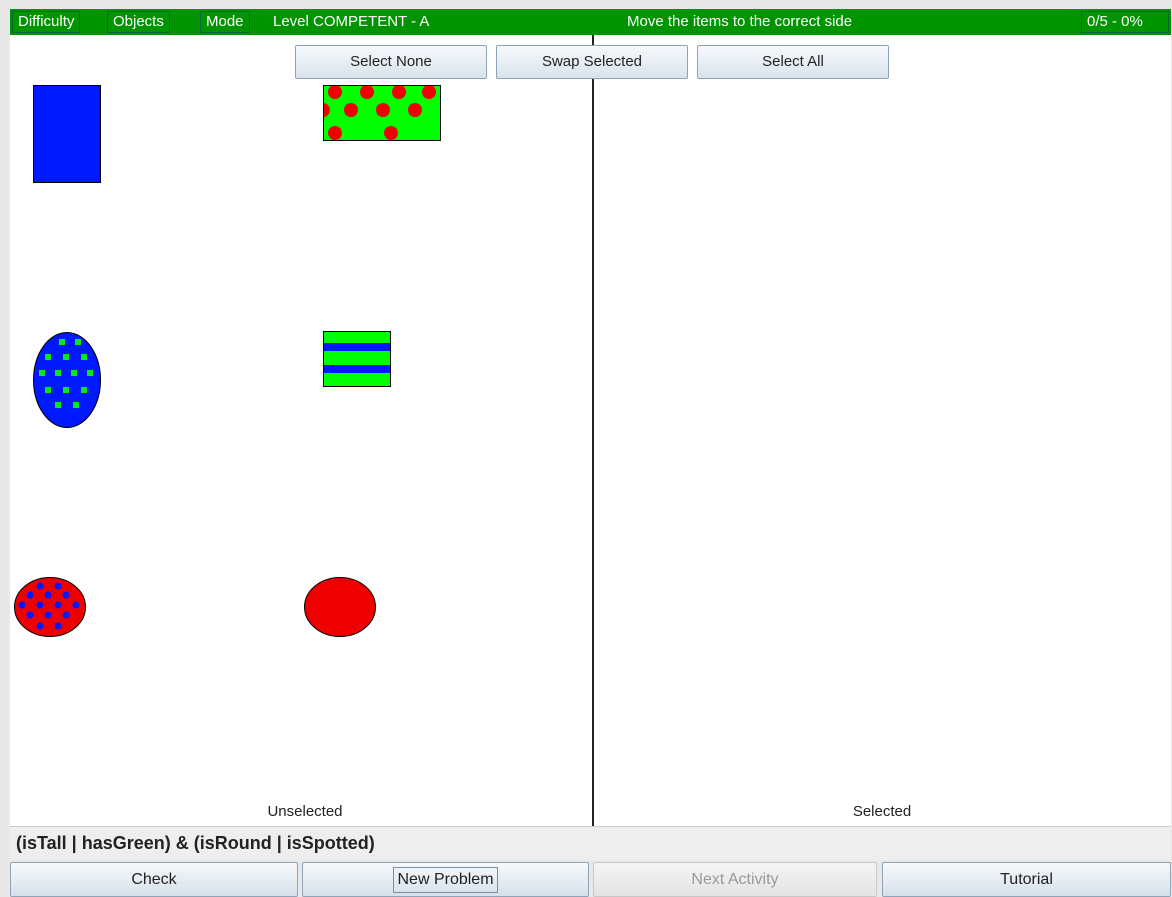 This screenshot has height=897, width=1172. I want to click on item-red-spotted-circle, so click(51, 608).